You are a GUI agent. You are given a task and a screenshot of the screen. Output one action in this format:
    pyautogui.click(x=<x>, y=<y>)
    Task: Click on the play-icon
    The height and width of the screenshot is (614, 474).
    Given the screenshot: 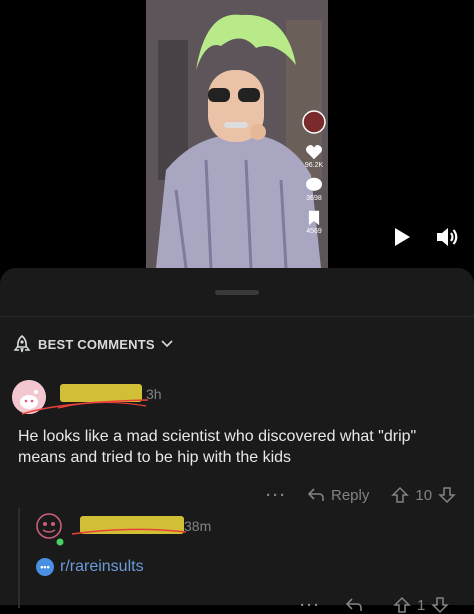 What is the action you would take?
    pyautogui.click(x=402, y=237)
    